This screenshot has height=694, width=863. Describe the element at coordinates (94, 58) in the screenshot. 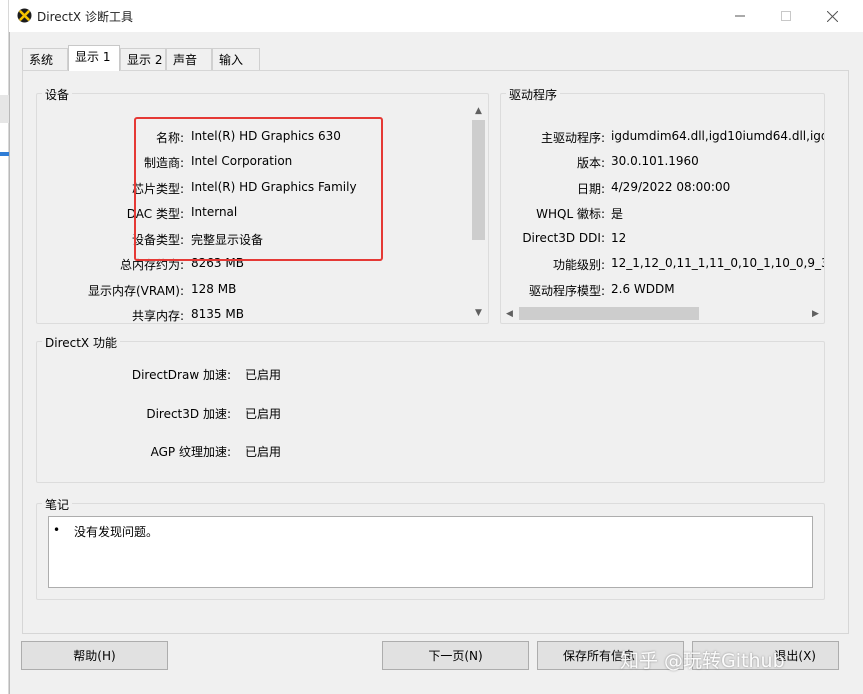

I see `tab-display-1: 显示 1` at that location.